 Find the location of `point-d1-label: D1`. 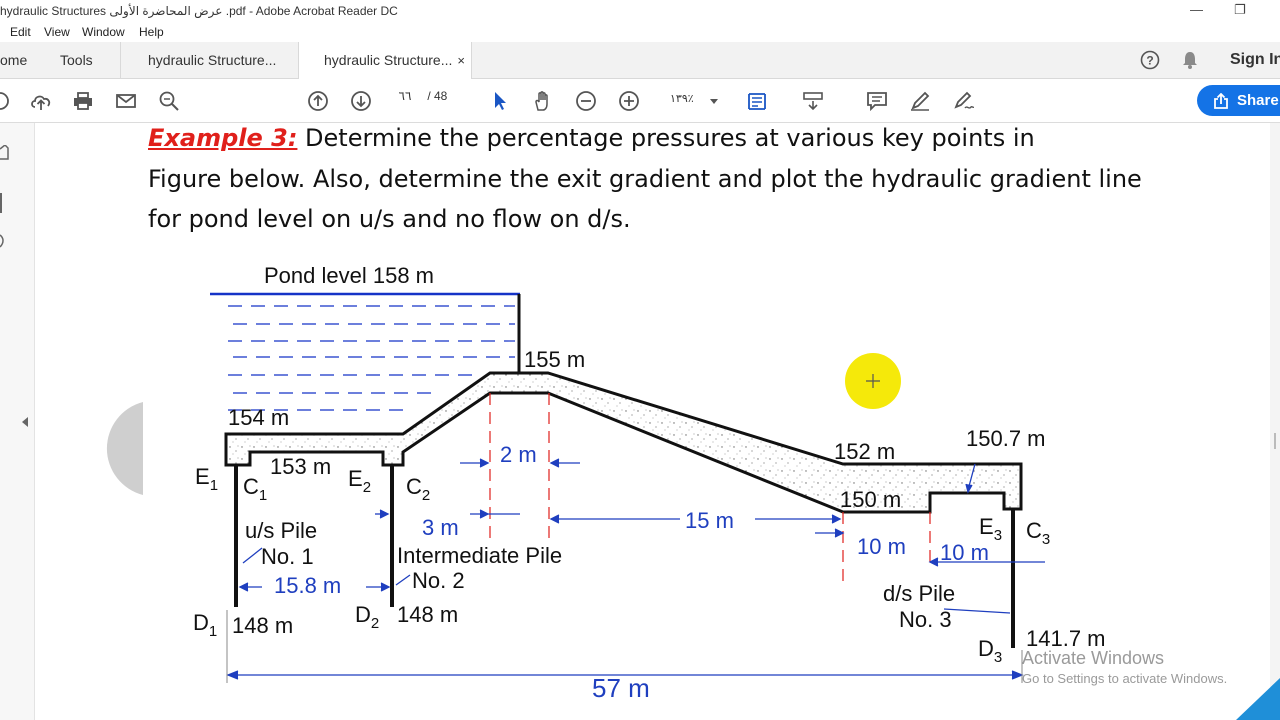

point-d1-label: D1 is located at coordinates (205, 625).